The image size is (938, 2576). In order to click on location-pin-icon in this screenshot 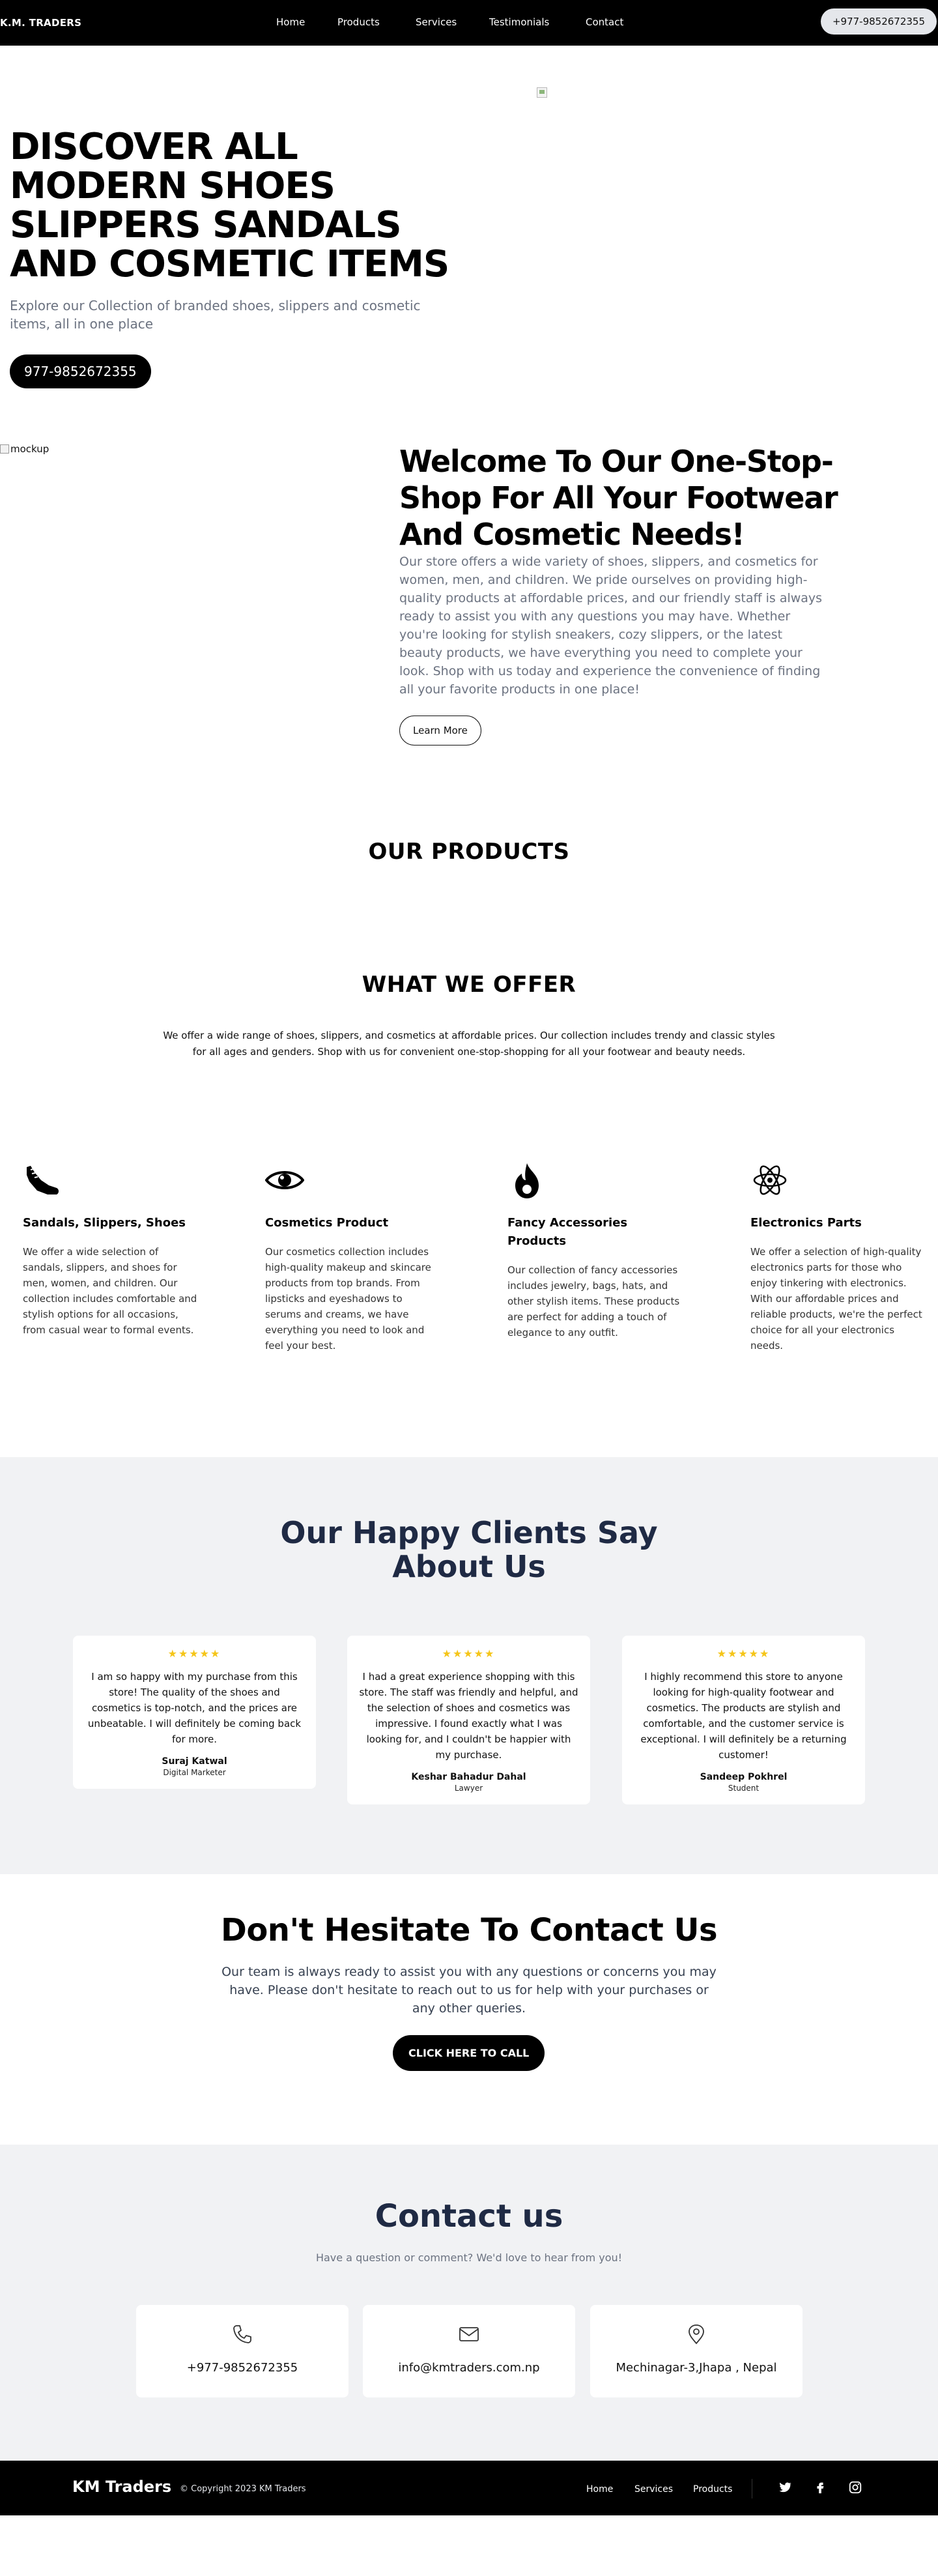, I will do `click(696, 2334)`.